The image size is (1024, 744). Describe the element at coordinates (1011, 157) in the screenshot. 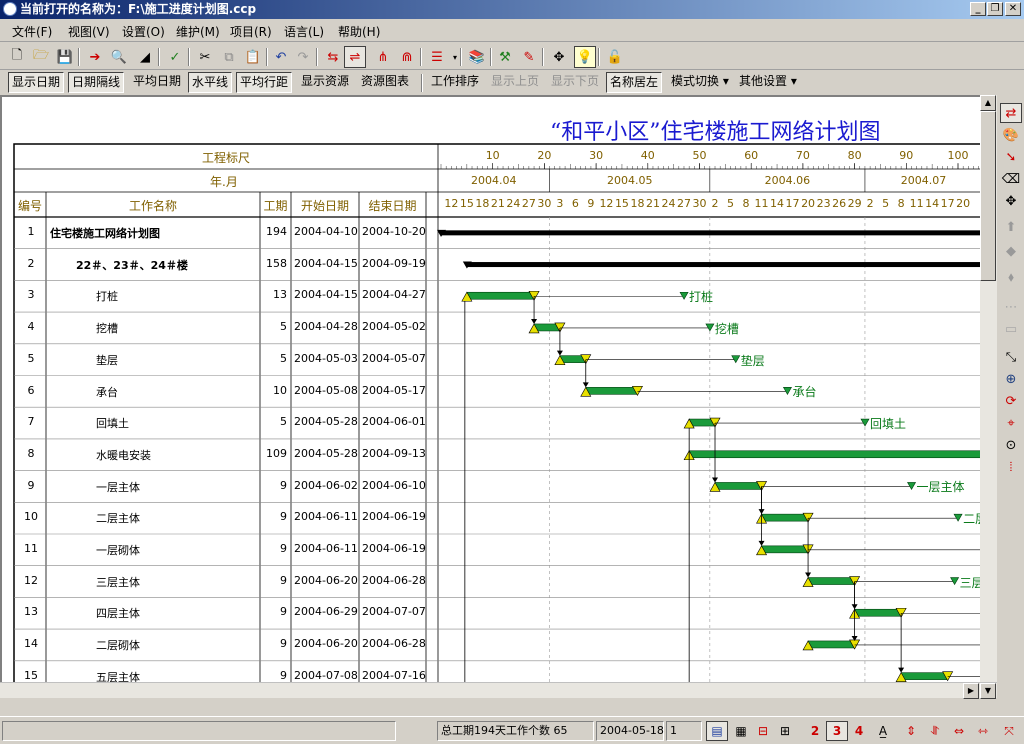

I see `pointer-icon: ➘` at that location.